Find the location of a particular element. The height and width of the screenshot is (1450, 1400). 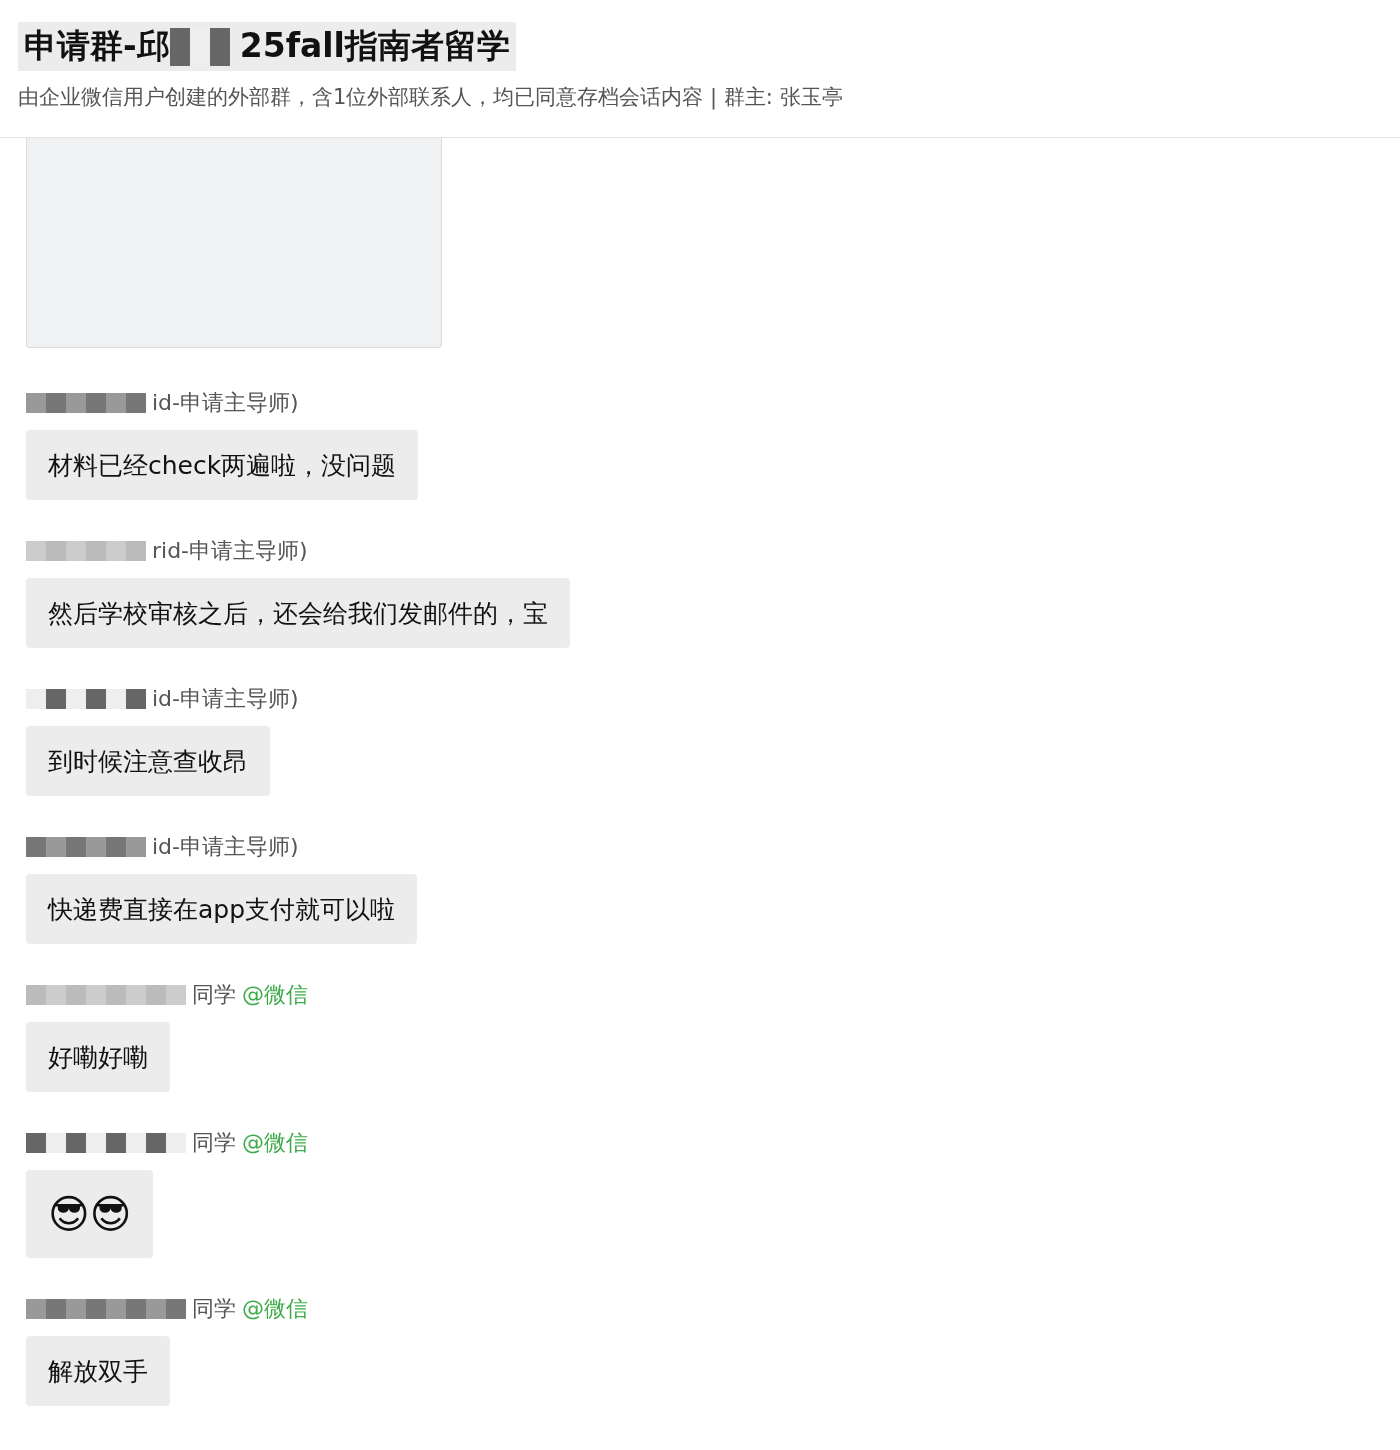

message-bubble: 快递费直接在app支付就可以啦 is located at coordinates (222, 909).